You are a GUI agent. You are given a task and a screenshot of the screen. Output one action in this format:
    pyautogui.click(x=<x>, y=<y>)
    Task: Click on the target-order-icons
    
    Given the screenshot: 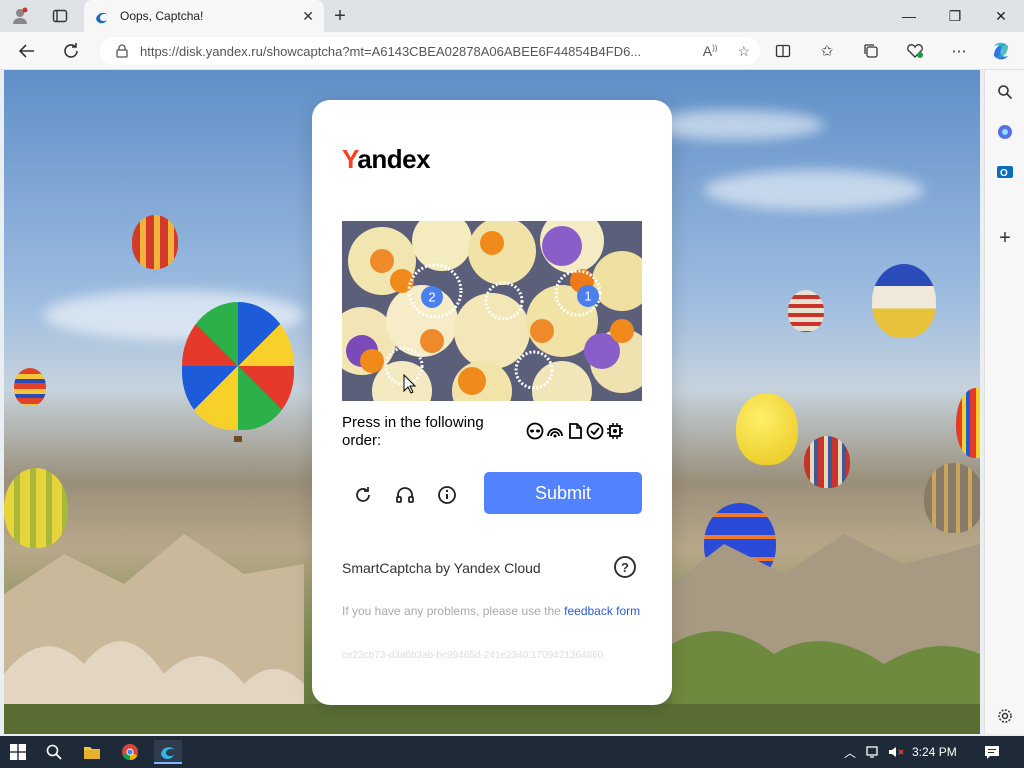 What is the action you would take?
    pyautogui.click(x=575, y=431)
    